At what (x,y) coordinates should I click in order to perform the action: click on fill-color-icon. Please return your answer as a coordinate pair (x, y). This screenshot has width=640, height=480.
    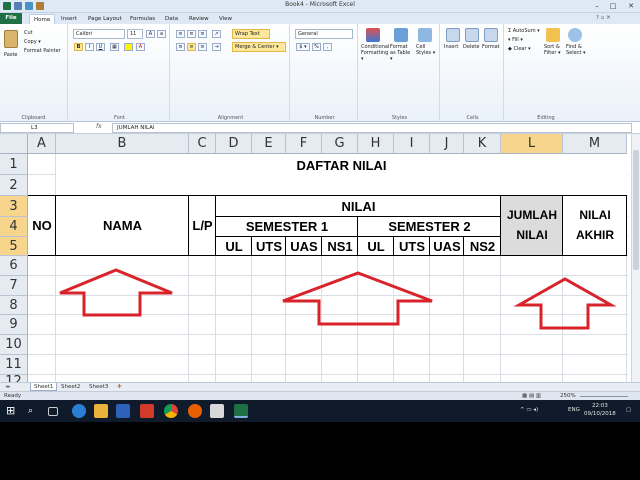
    Looking at the image, I should click on (128, 47).